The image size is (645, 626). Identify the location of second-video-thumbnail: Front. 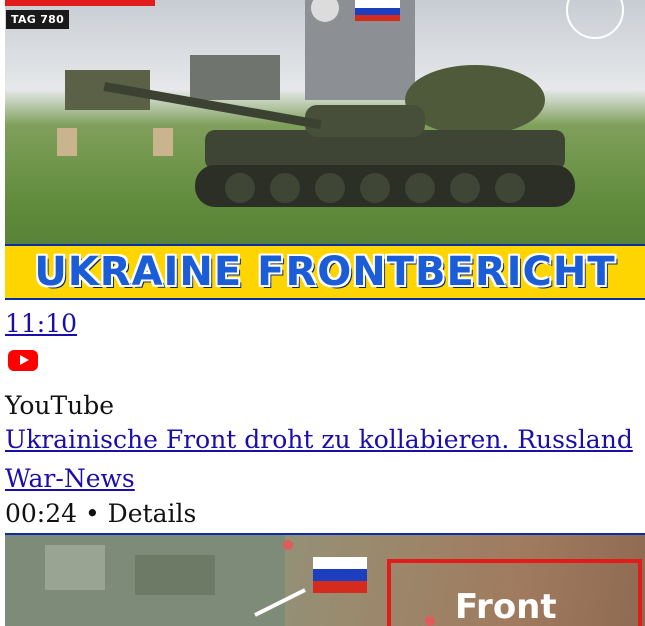
(325, 579).